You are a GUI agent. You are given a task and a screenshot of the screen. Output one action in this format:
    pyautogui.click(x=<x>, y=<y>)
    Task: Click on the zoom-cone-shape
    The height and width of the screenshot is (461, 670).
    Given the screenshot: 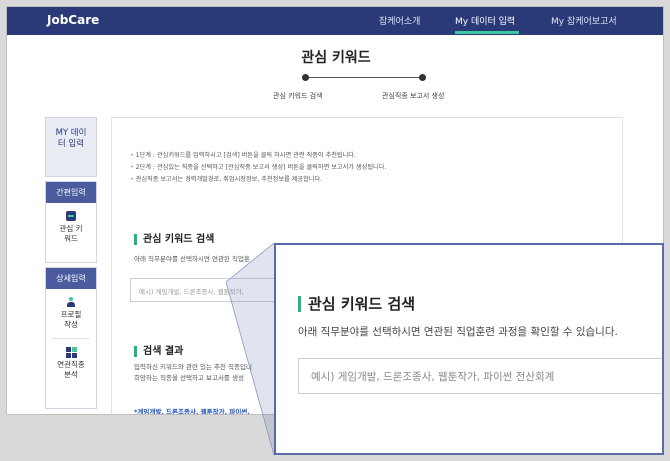 What is the action you would take?
    pyautogui.click(x=250, y=349)
    